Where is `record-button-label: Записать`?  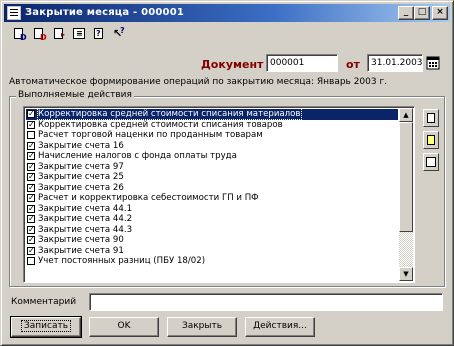 record-button-label: Записать is located at coordinates (46, 326).